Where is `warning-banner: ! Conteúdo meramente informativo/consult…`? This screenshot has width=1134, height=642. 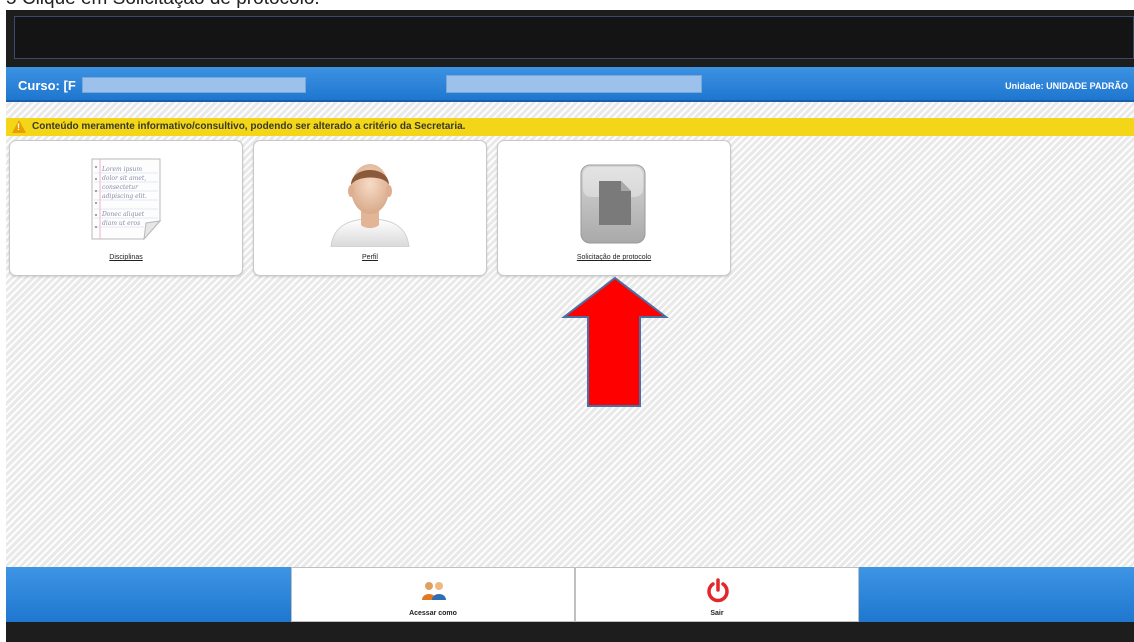
warning-banner: ! Conteúdo meramente informativo/consult… is located at coordinates (570, 127).